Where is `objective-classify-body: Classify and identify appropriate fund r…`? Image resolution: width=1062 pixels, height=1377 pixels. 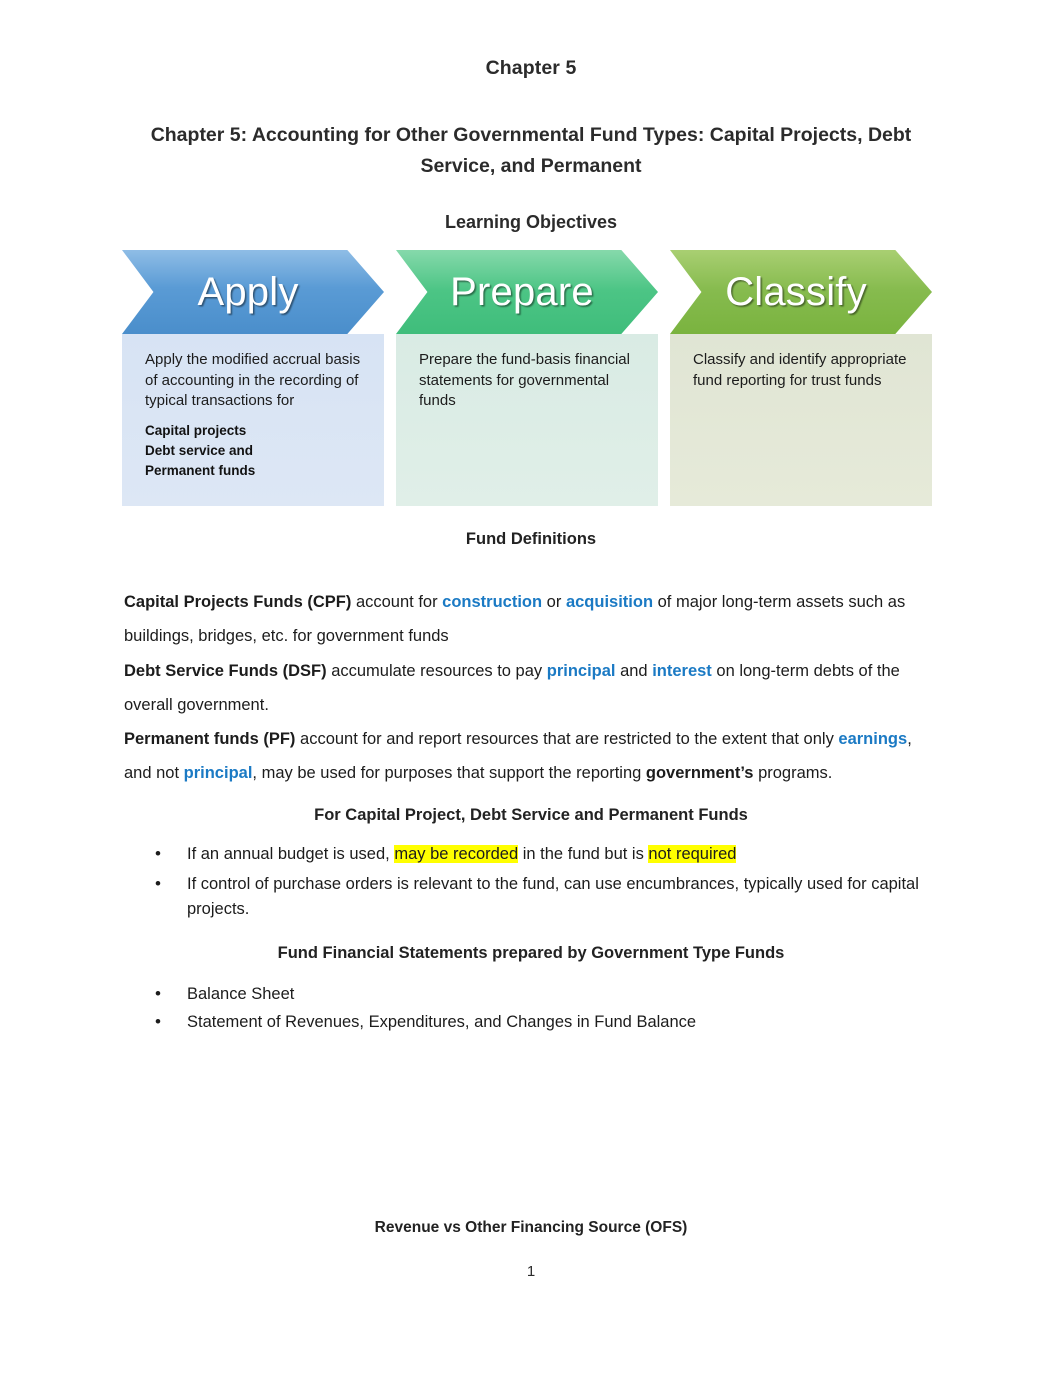 objective-classify-body: Classify and identify appropriate fund r… is located at coordinates (800, 370).